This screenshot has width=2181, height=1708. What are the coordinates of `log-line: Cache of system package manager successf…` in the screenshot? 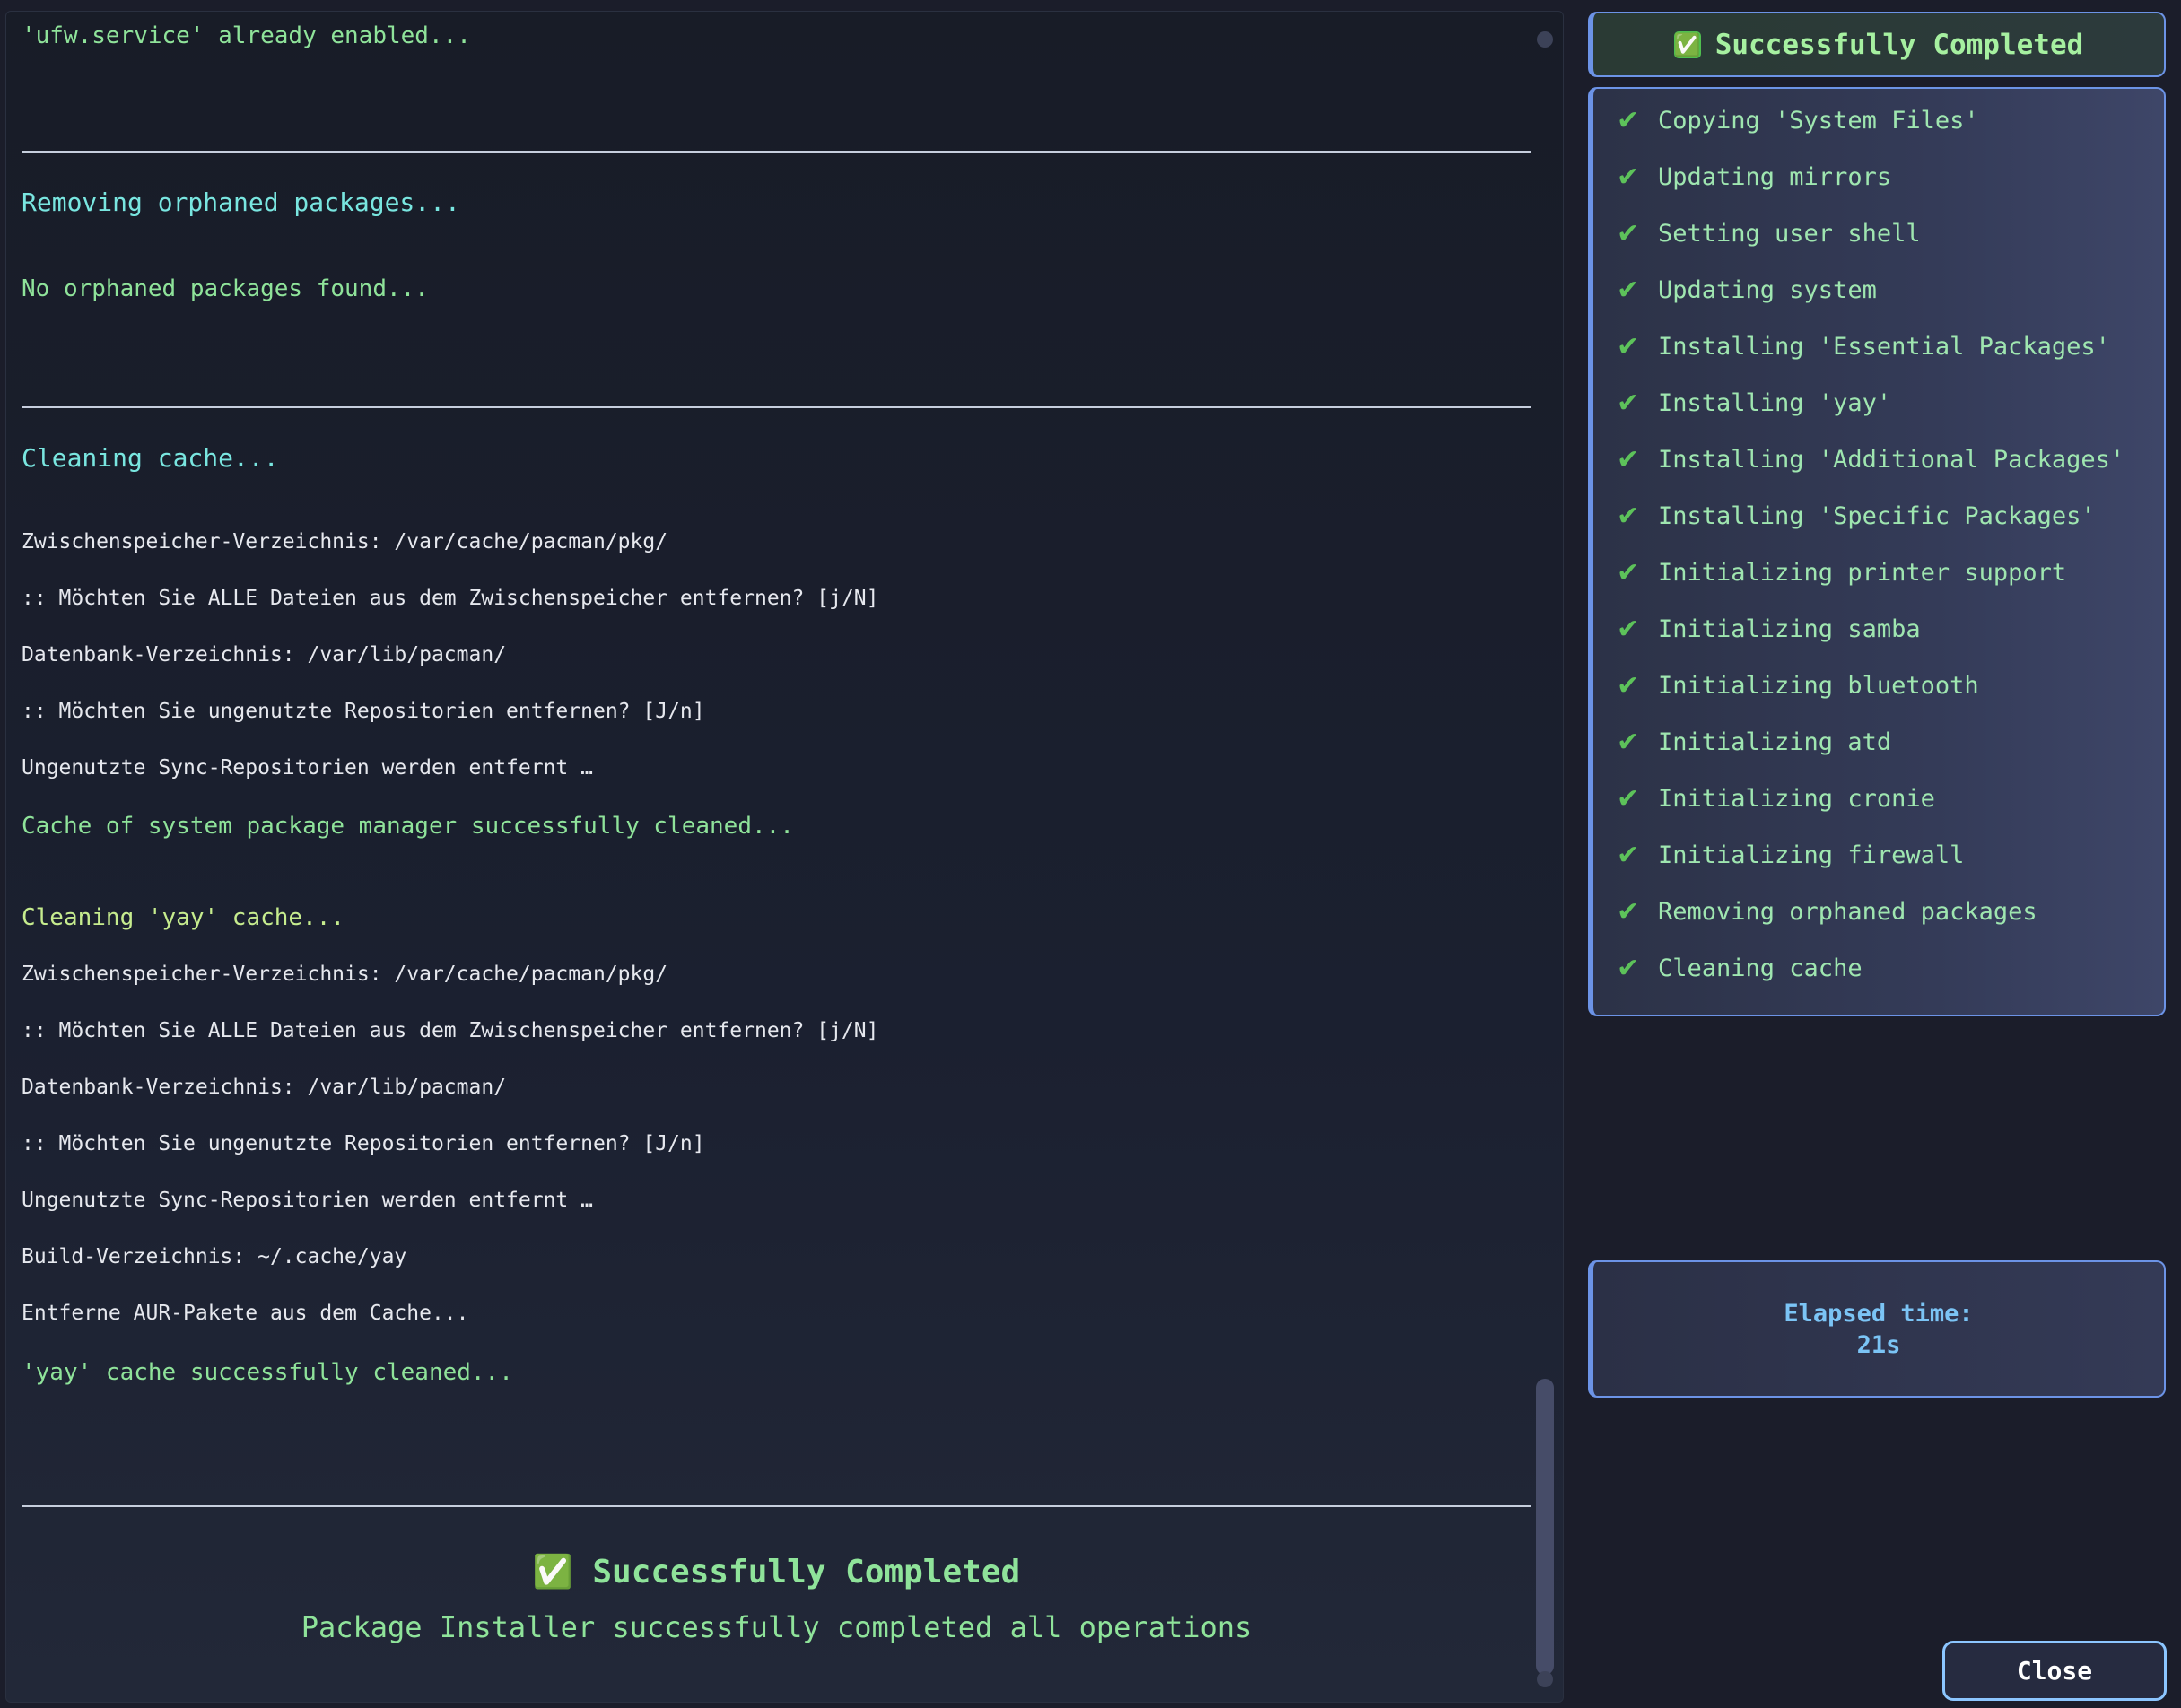 It's located at (408, 826).